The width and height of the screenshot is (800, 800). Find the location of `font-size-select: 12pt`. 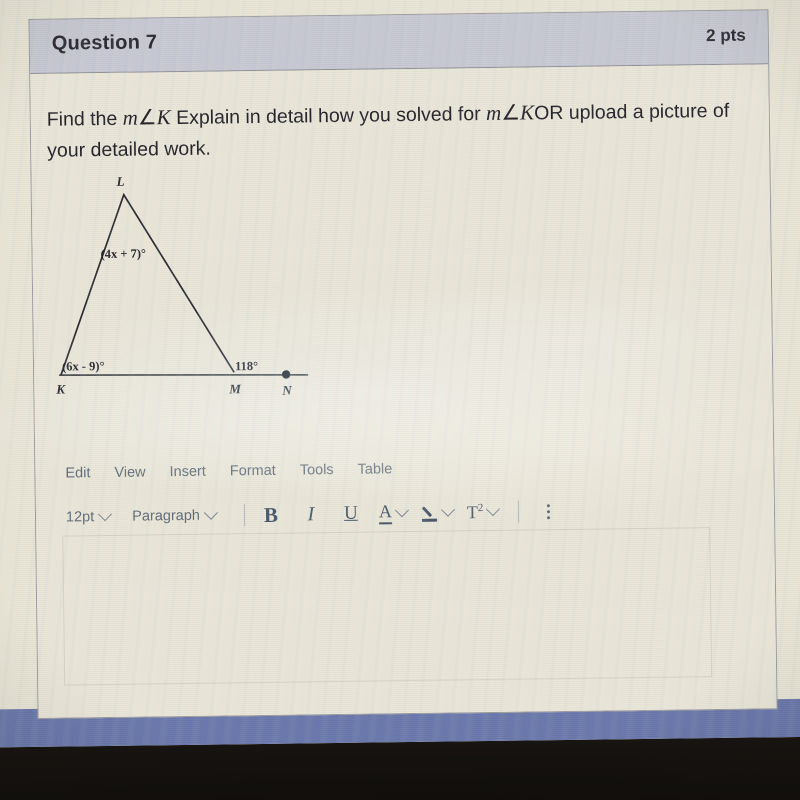

font-size-select: 12pt is located at coordinates (89, 516).